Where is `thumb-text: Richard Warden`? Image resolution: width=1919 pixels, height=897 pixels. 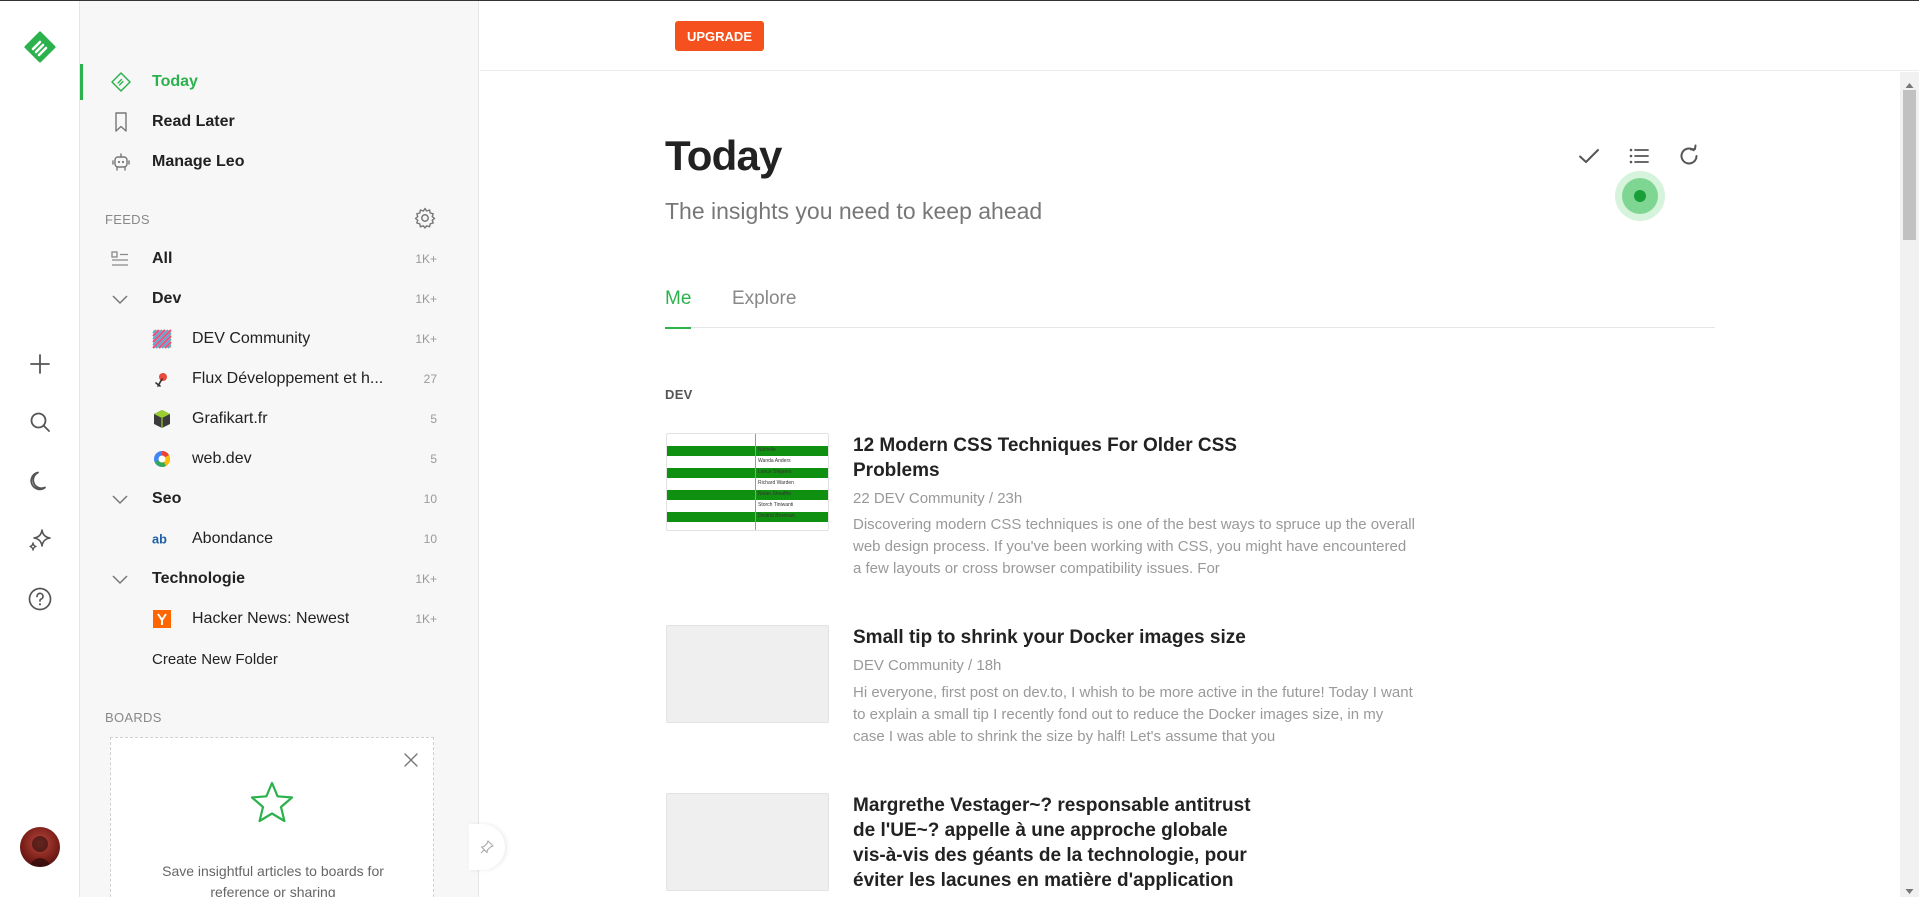 thumb-text: Richard Warden is located at coordinates (776, 483).